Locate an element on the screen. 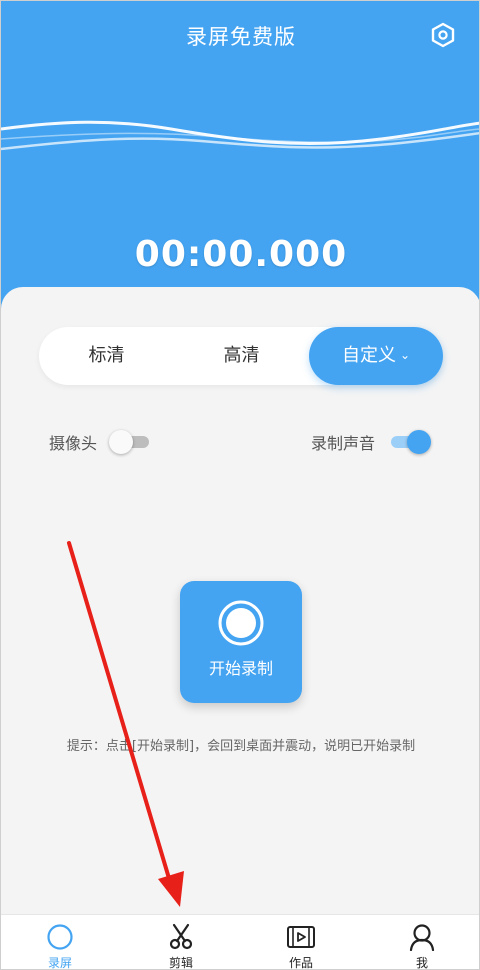 The image size is (480, 970). nav-item-record: 录屏 is located at coordinates (60, 942).